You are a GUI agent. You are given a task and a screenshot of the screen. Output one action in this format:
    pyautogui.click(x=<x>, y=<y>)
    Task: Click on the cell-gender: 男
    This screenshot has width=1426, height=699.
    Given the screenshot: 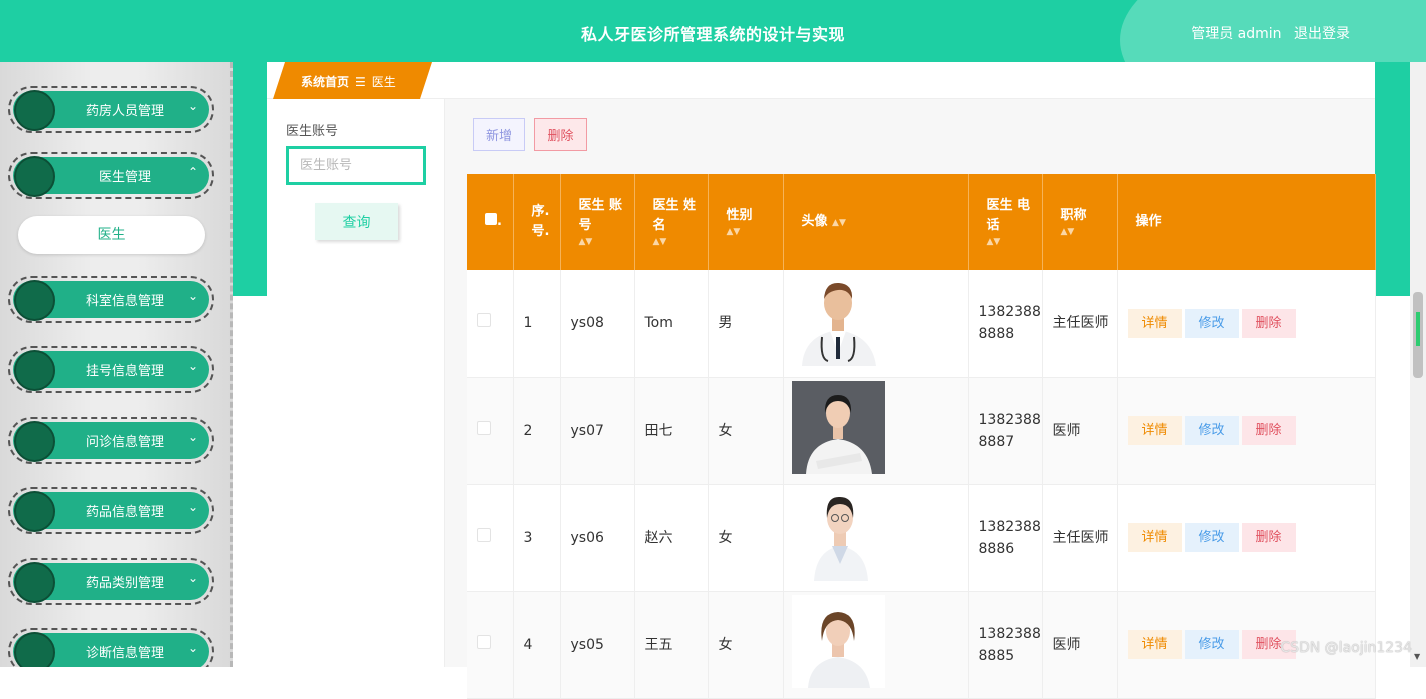 What is the action you would take?
    pyautogui.click(x=746, y=324)
    